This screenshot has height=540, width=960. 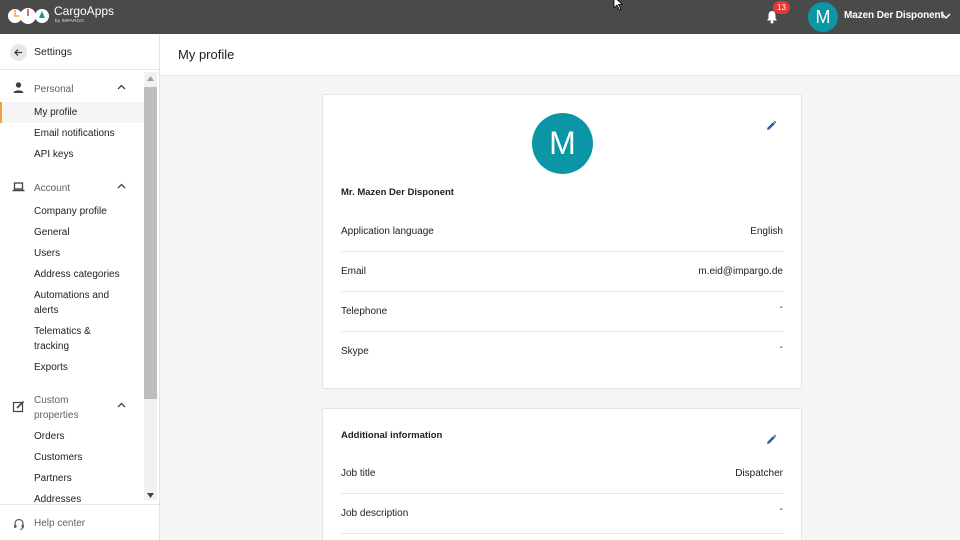 What do you see at coordinates (49, 436) in the screenshot?
I see `sidebar-item-label: Orders` at bounding box center [49, 436].